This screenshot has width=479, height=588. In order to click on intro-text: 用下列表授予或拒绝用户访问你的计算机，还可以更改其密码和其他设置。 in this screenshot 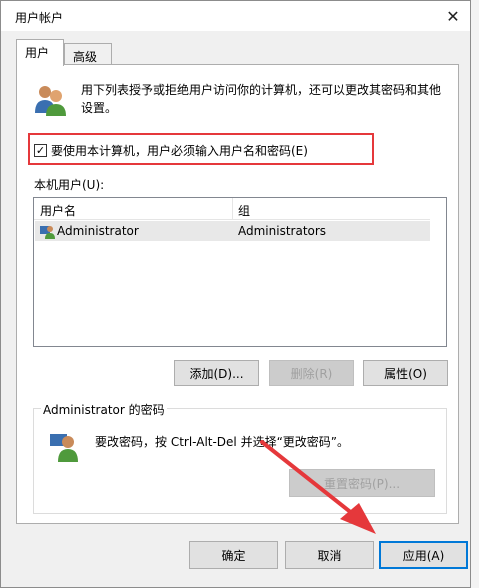, I will do `click(261, 99)`.